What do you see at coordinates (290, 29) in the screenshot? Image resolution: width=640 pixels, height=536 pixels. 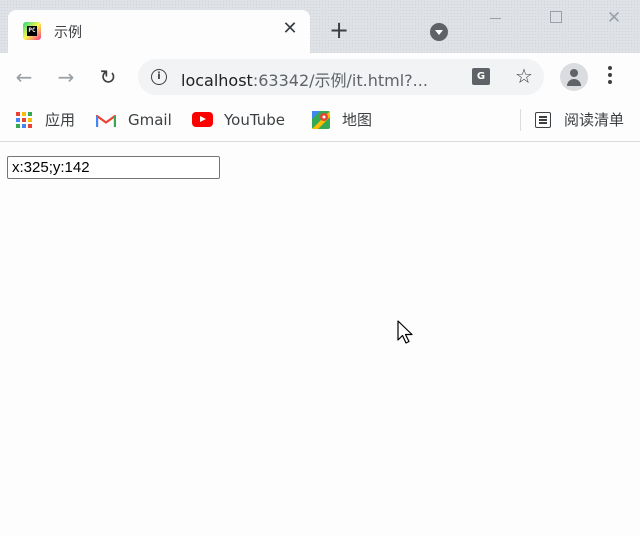 I see `tab-close-icon: ✕` at bounding box center [290, 29].